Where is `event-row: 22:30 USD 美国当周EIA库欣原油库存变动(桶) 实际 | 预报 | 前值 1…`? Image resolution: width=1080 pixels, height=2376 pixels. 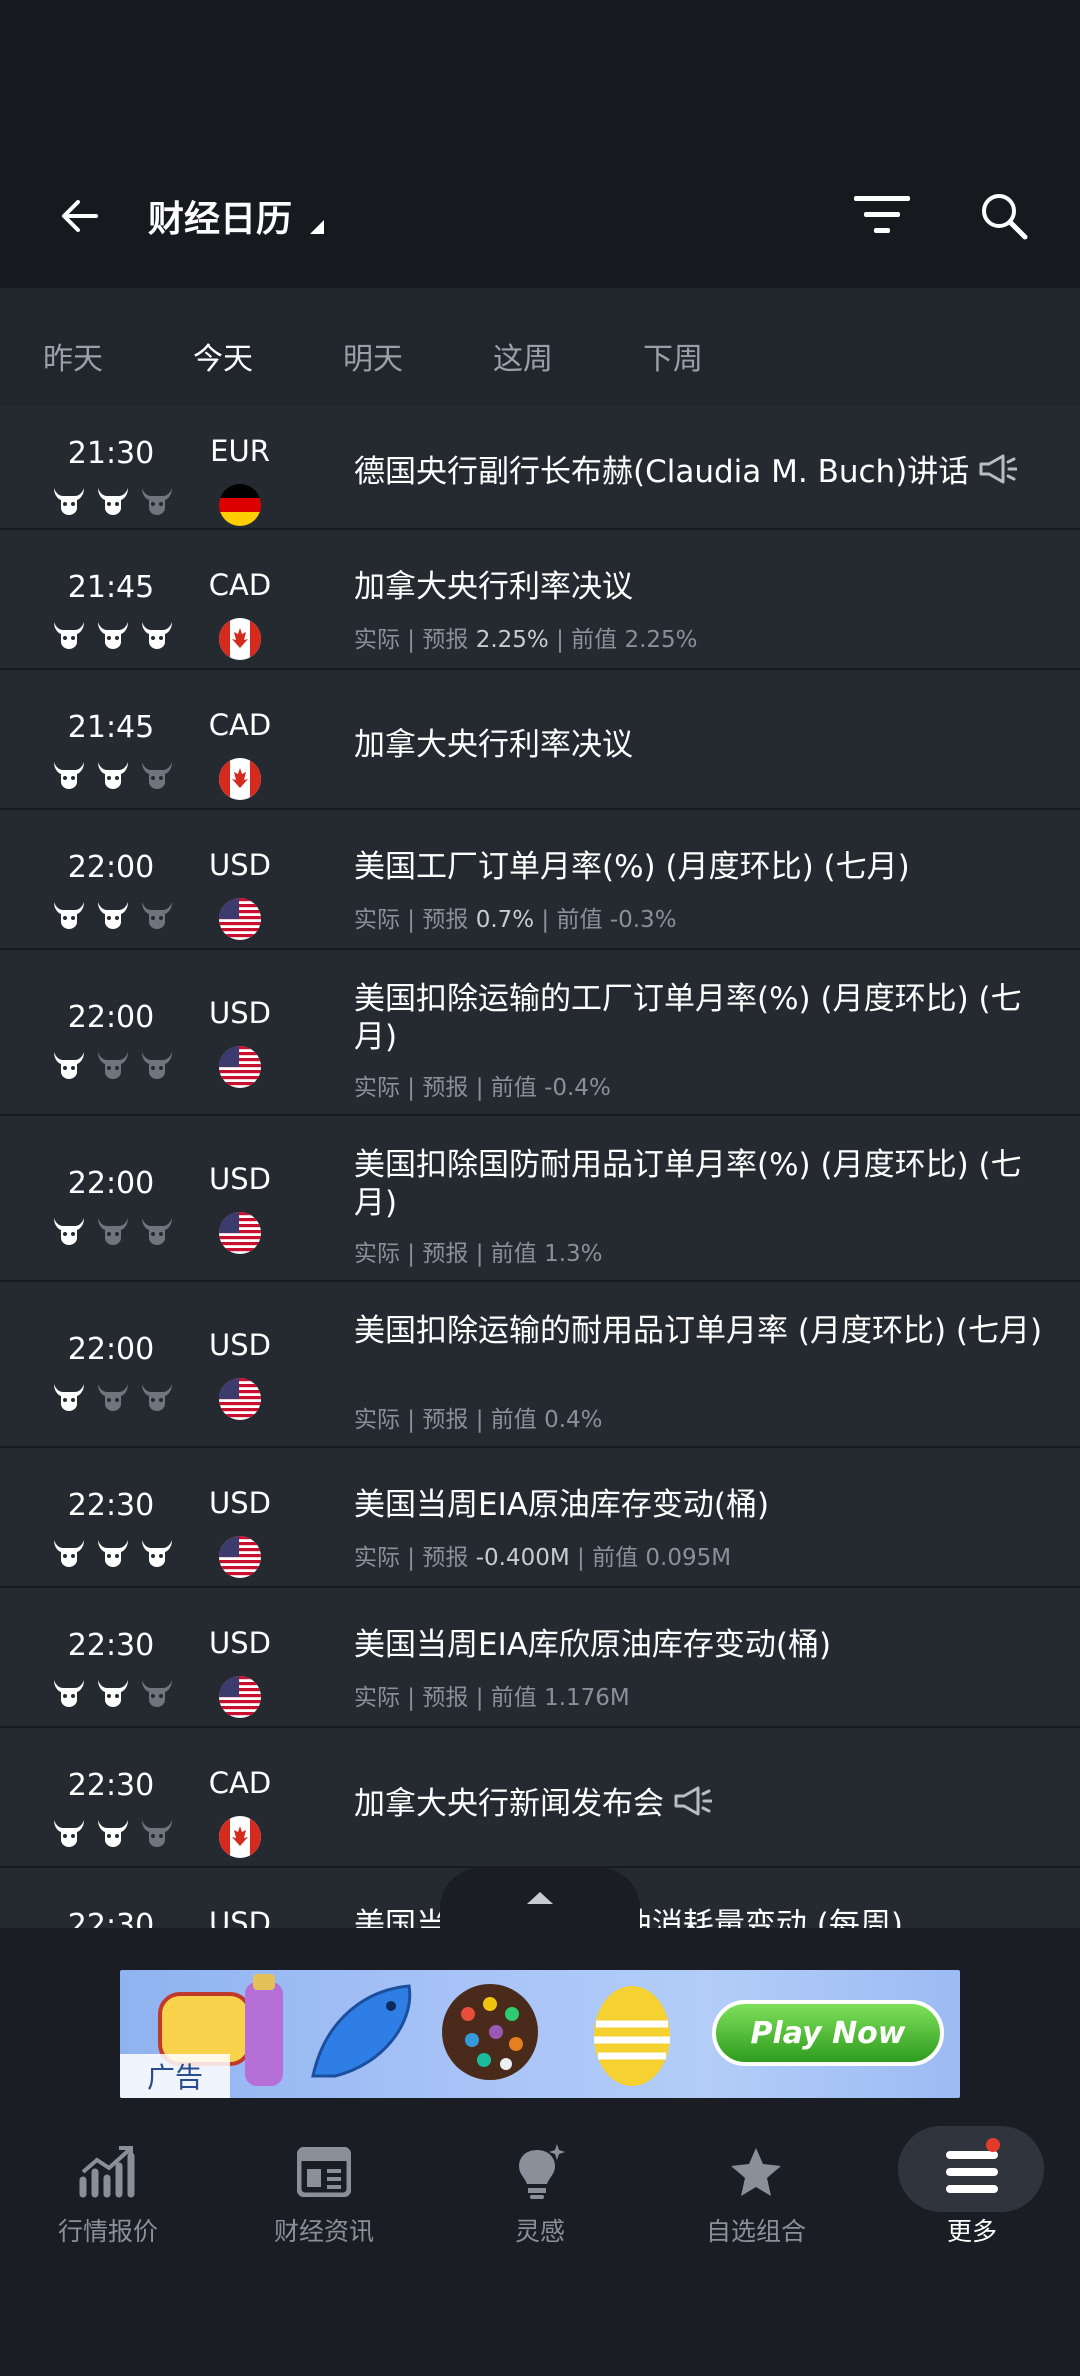
event-row: 22:30 USD 美国当周EIA库欣原油库存变动(桶) 实际 | 预报 | 前值 1… is located at coordinates (540, 1658).